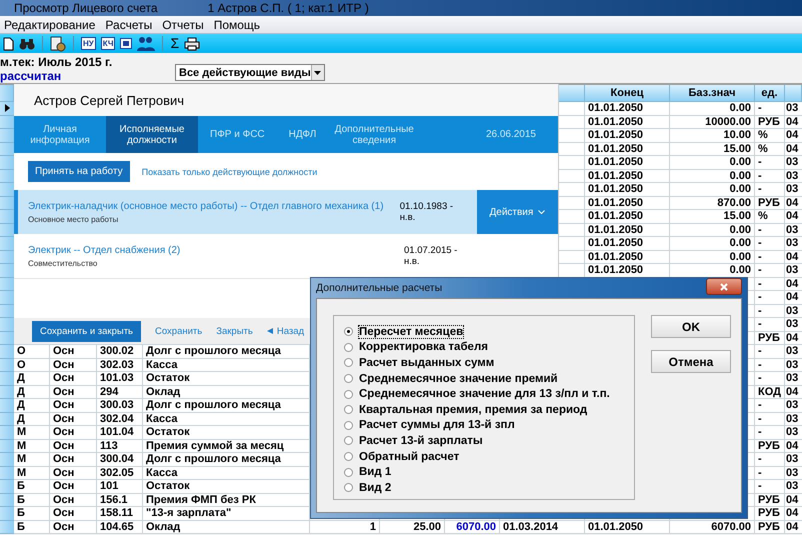 This screenshot has height=535, width=802. I want to click on option-label: Вид 1, so click(375, 472).